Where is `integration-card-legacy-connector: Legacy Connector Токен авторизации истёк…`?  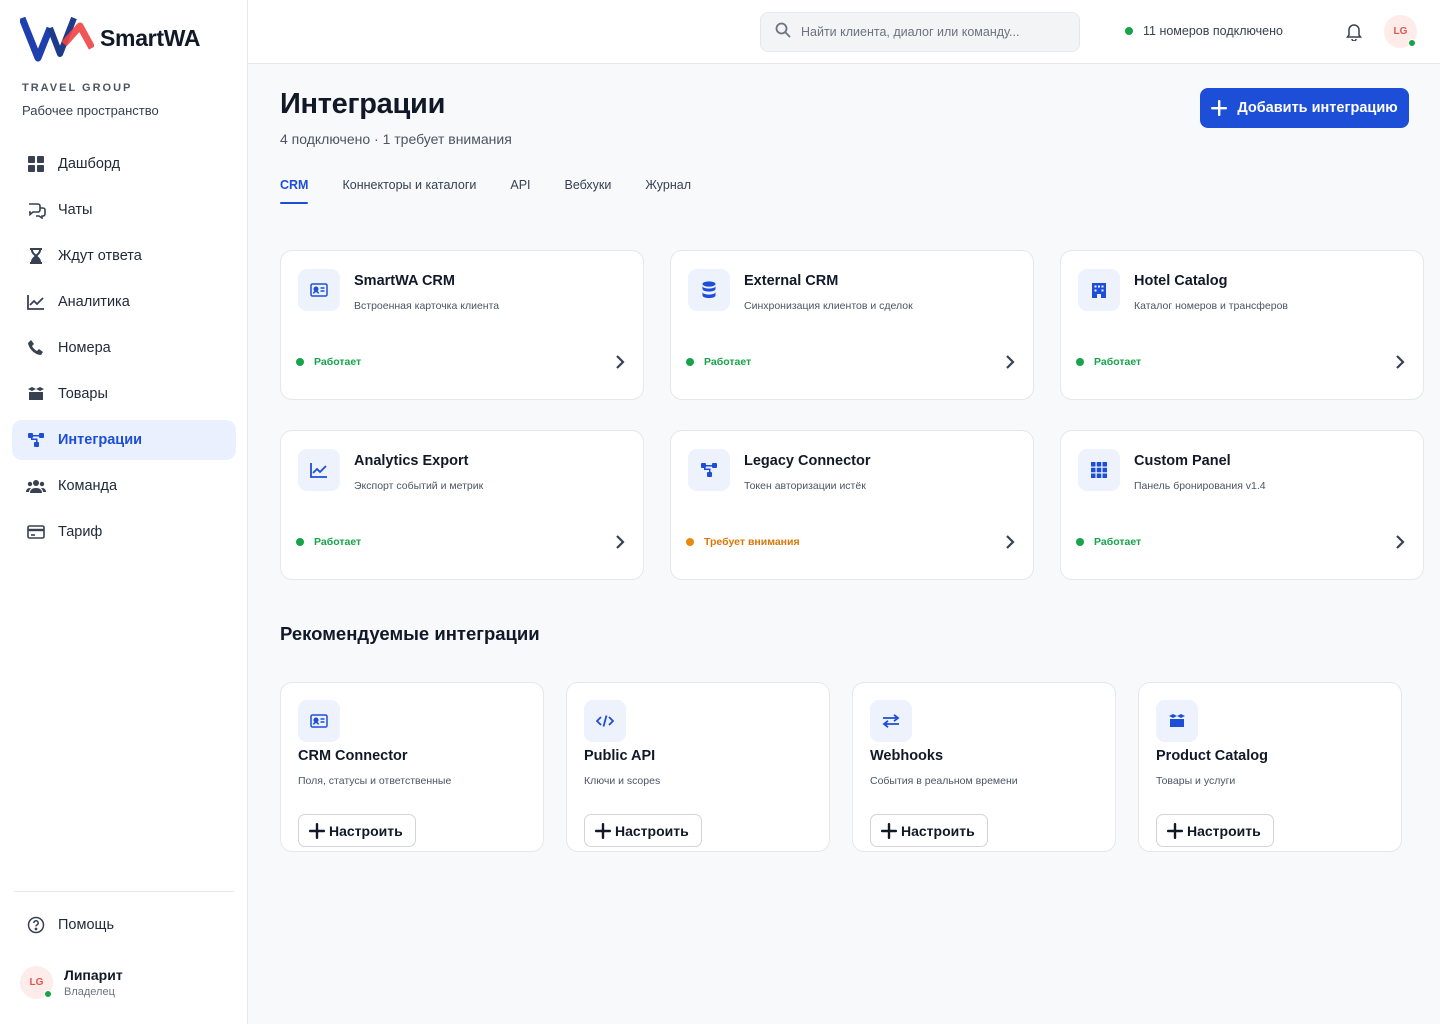
integration-card-legacy-connector: Legacy Connector Токен авторизации истёк… is located at coordinates (852, 505).